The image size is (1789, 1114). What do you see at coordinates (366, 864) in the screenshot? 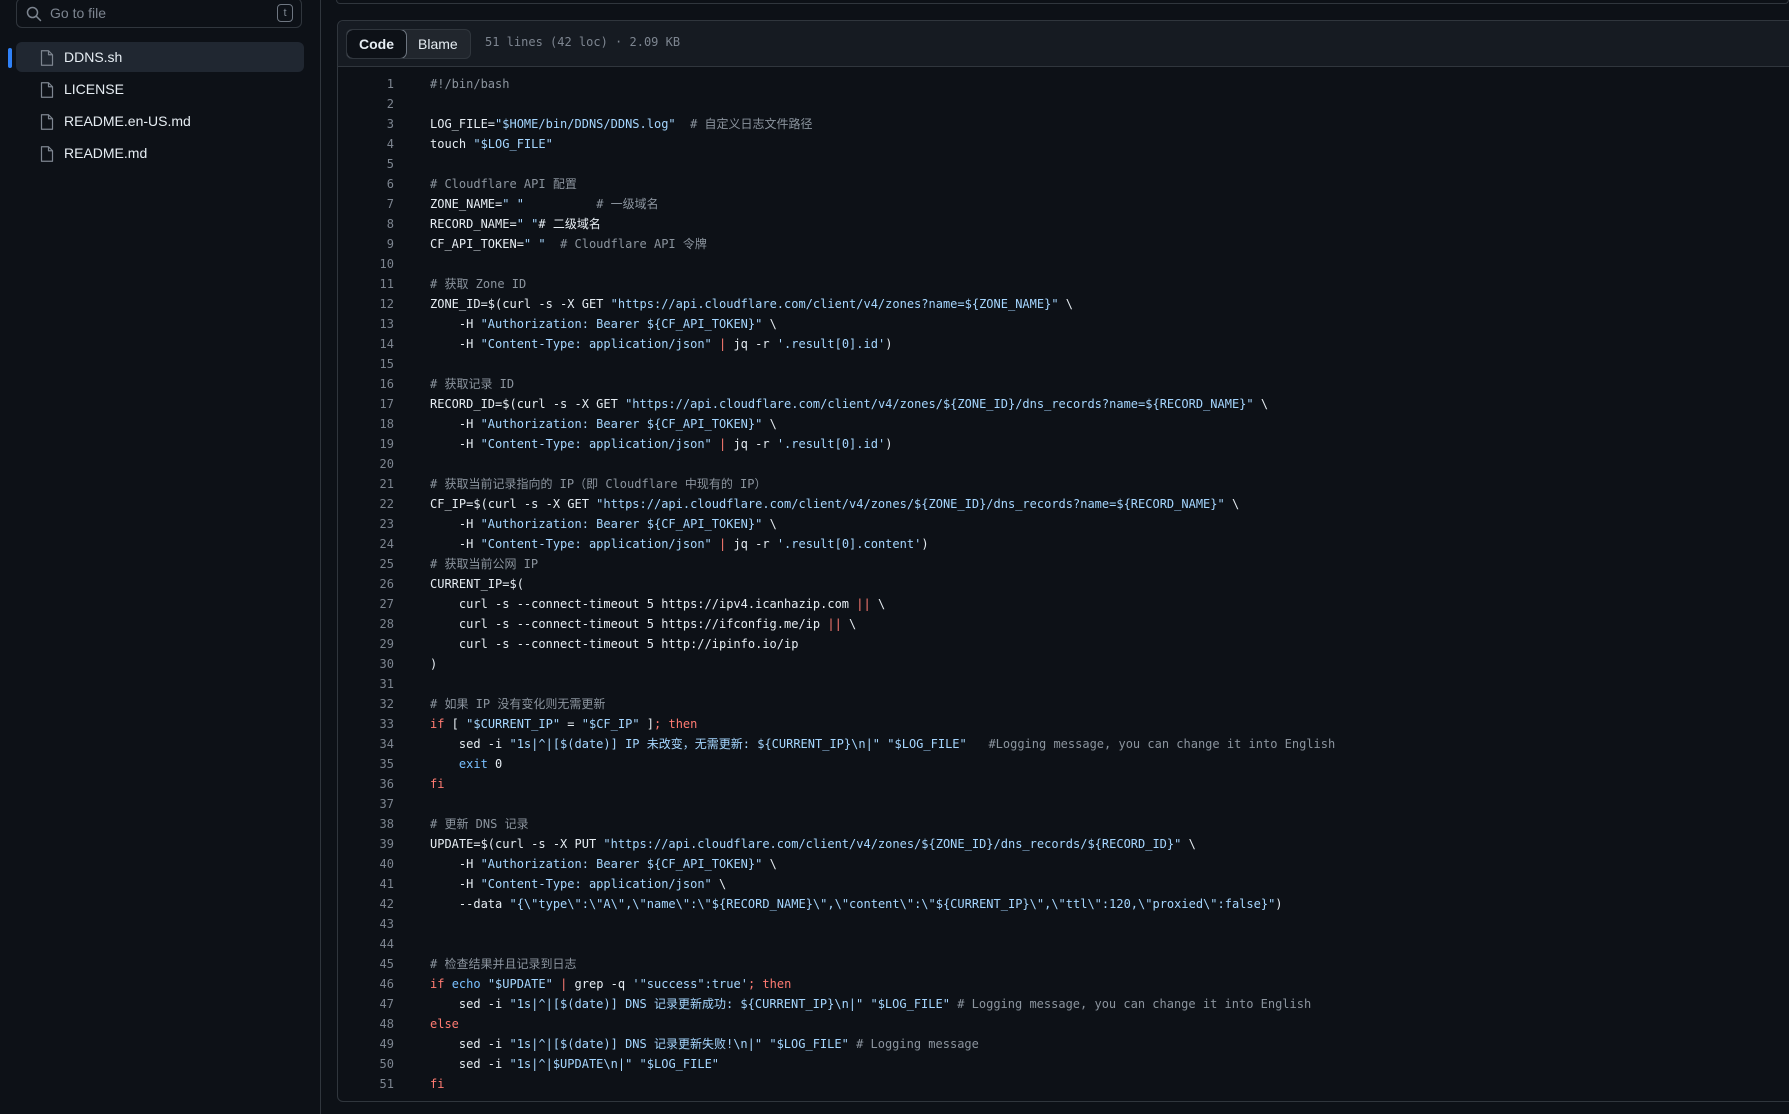
I see `line-number: 40` at bounding box center [366, 864].